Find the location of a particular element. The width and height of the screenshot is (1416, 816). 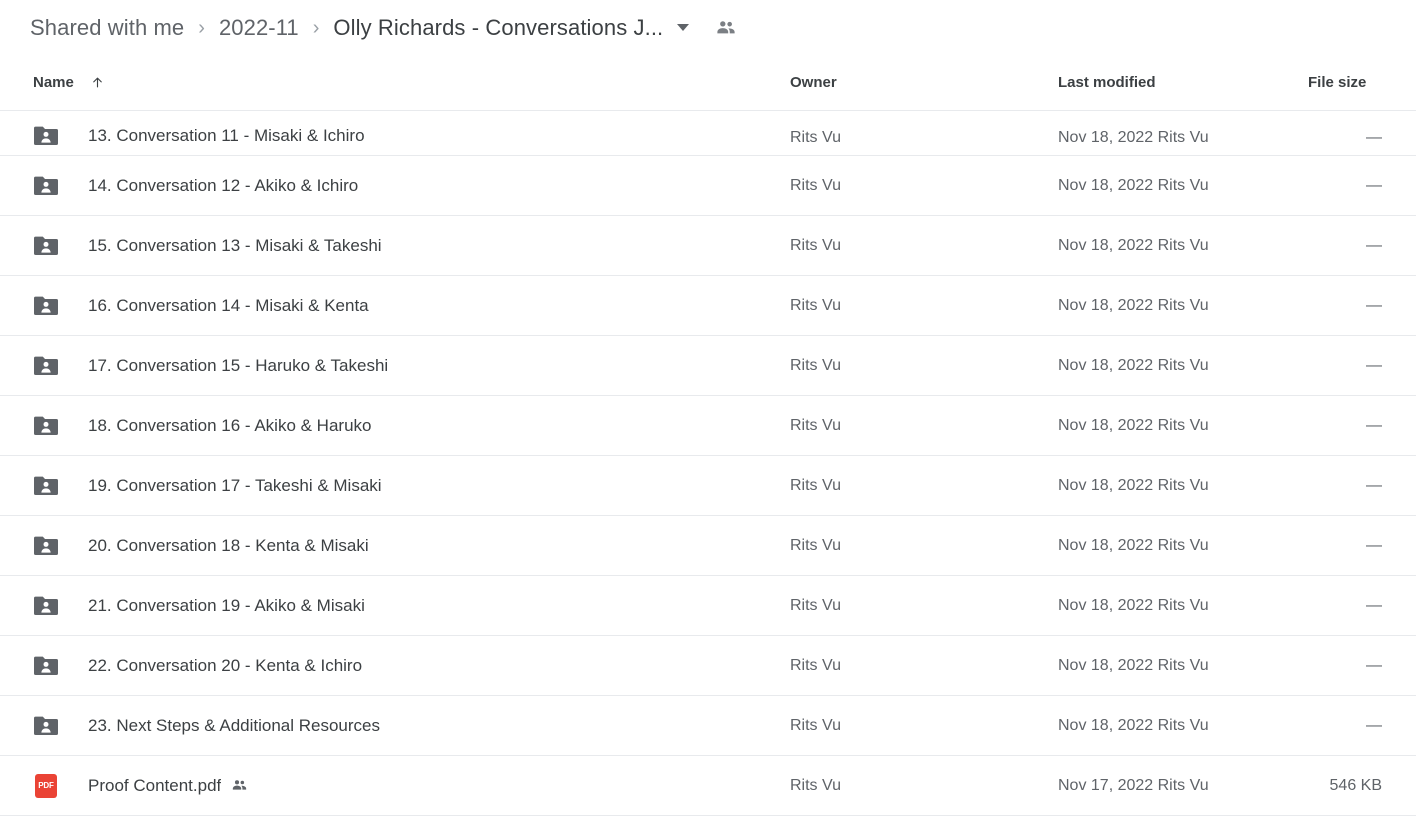

column-header-last-modified: Last modified is located at coordinates (1183, 82).